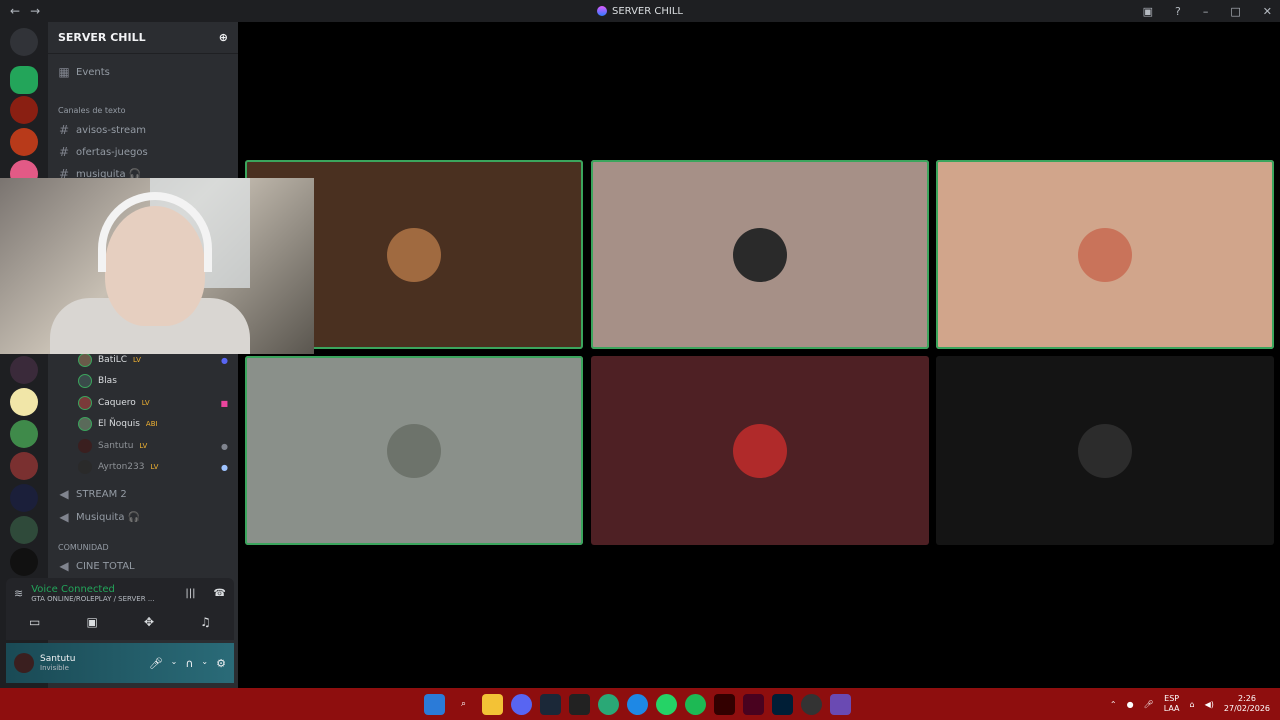  Describe the element at coordinates (34, 622) in the screenshot. I see `camera-off-icon: ▭` at that location.